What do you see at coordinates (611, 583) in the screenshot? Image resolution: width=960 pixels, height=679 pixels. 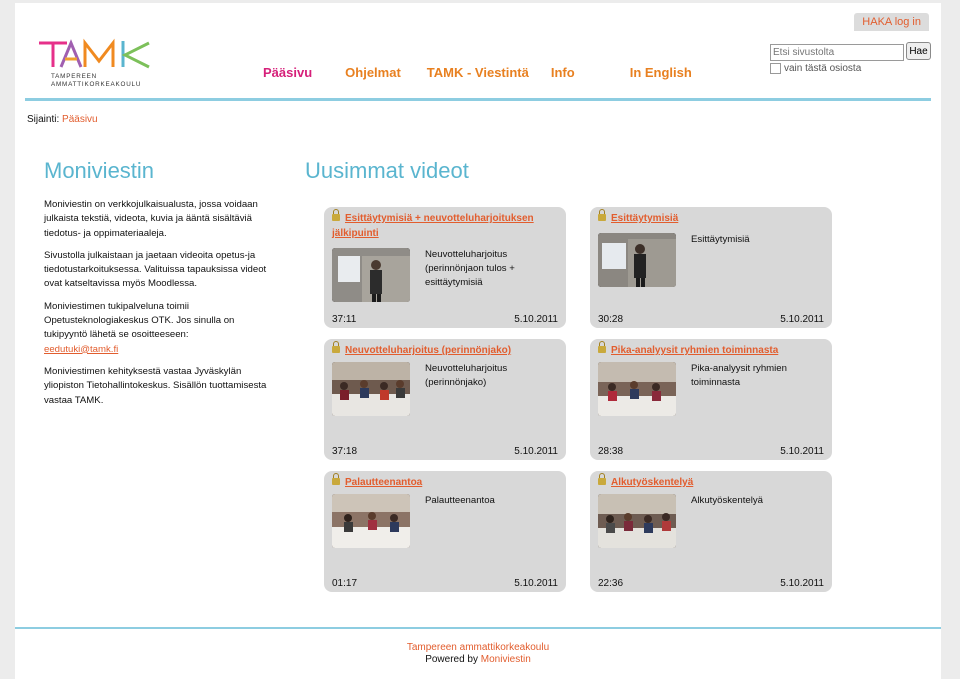 I see `video-duration: 22:36` at bounding box center [611, 583].